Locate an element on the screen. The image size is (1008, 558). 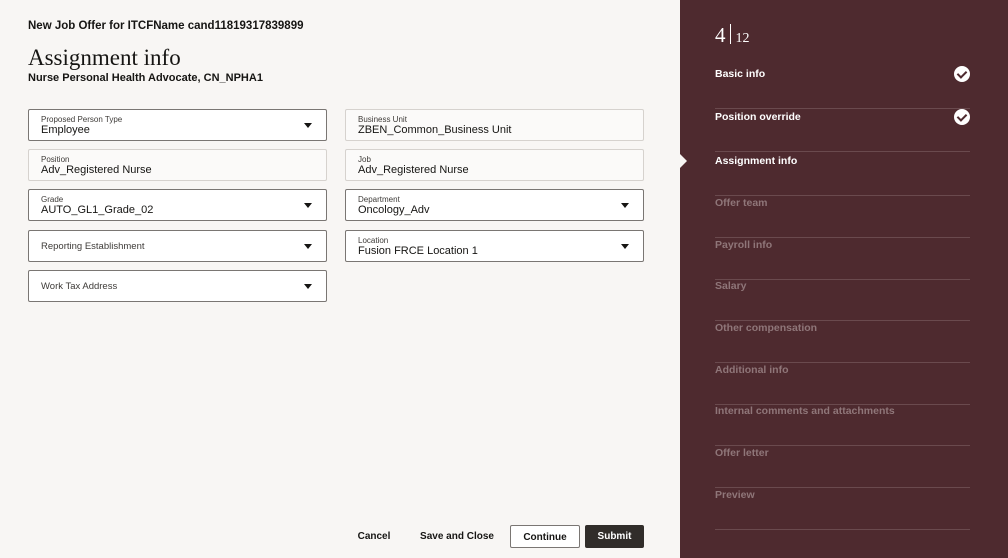
train-step-label: Offer team is located at coordinates (741, 203).